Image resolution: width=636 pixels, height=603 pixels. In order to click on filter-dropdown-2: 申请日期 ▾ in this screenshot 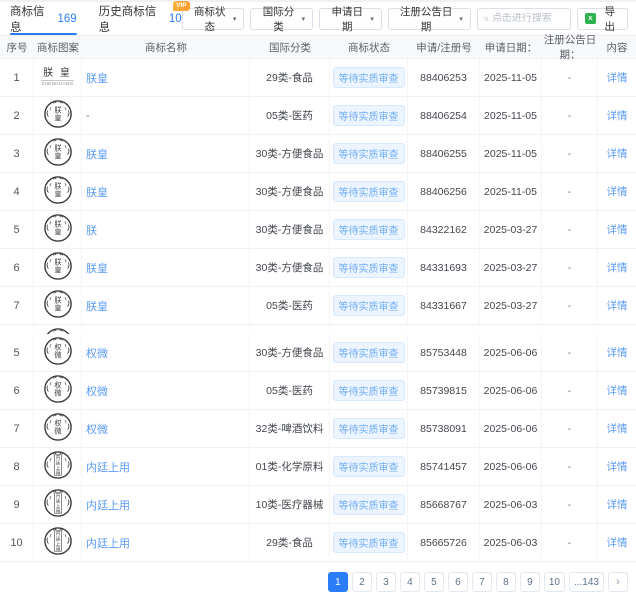, I will do `click(350, 19)`.